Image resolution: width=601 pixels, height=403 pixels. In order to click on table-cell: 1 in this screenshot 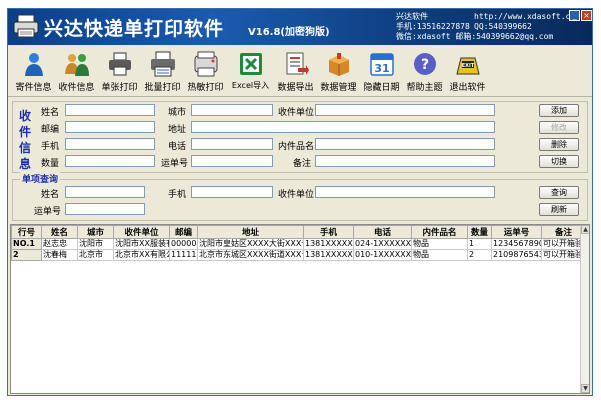, I will do `click(479, 244)`.